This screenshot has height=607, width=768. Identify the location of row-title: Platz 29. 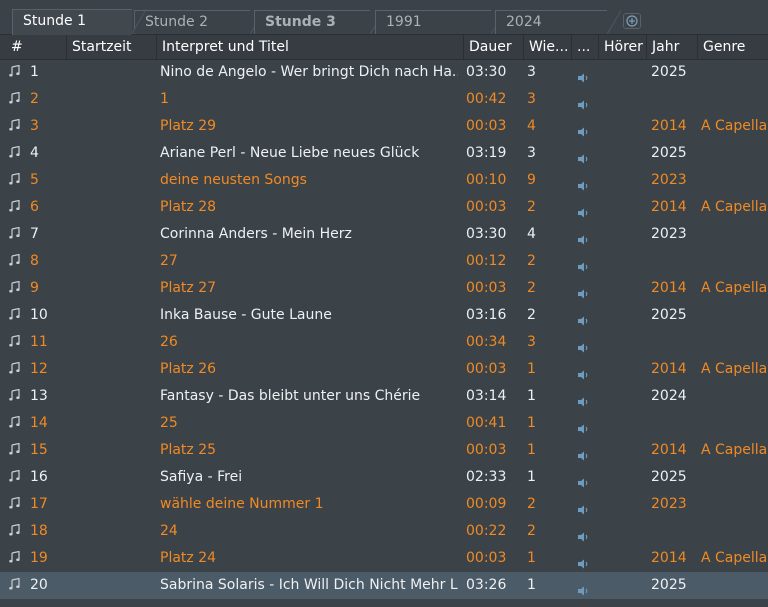
(188, 126).